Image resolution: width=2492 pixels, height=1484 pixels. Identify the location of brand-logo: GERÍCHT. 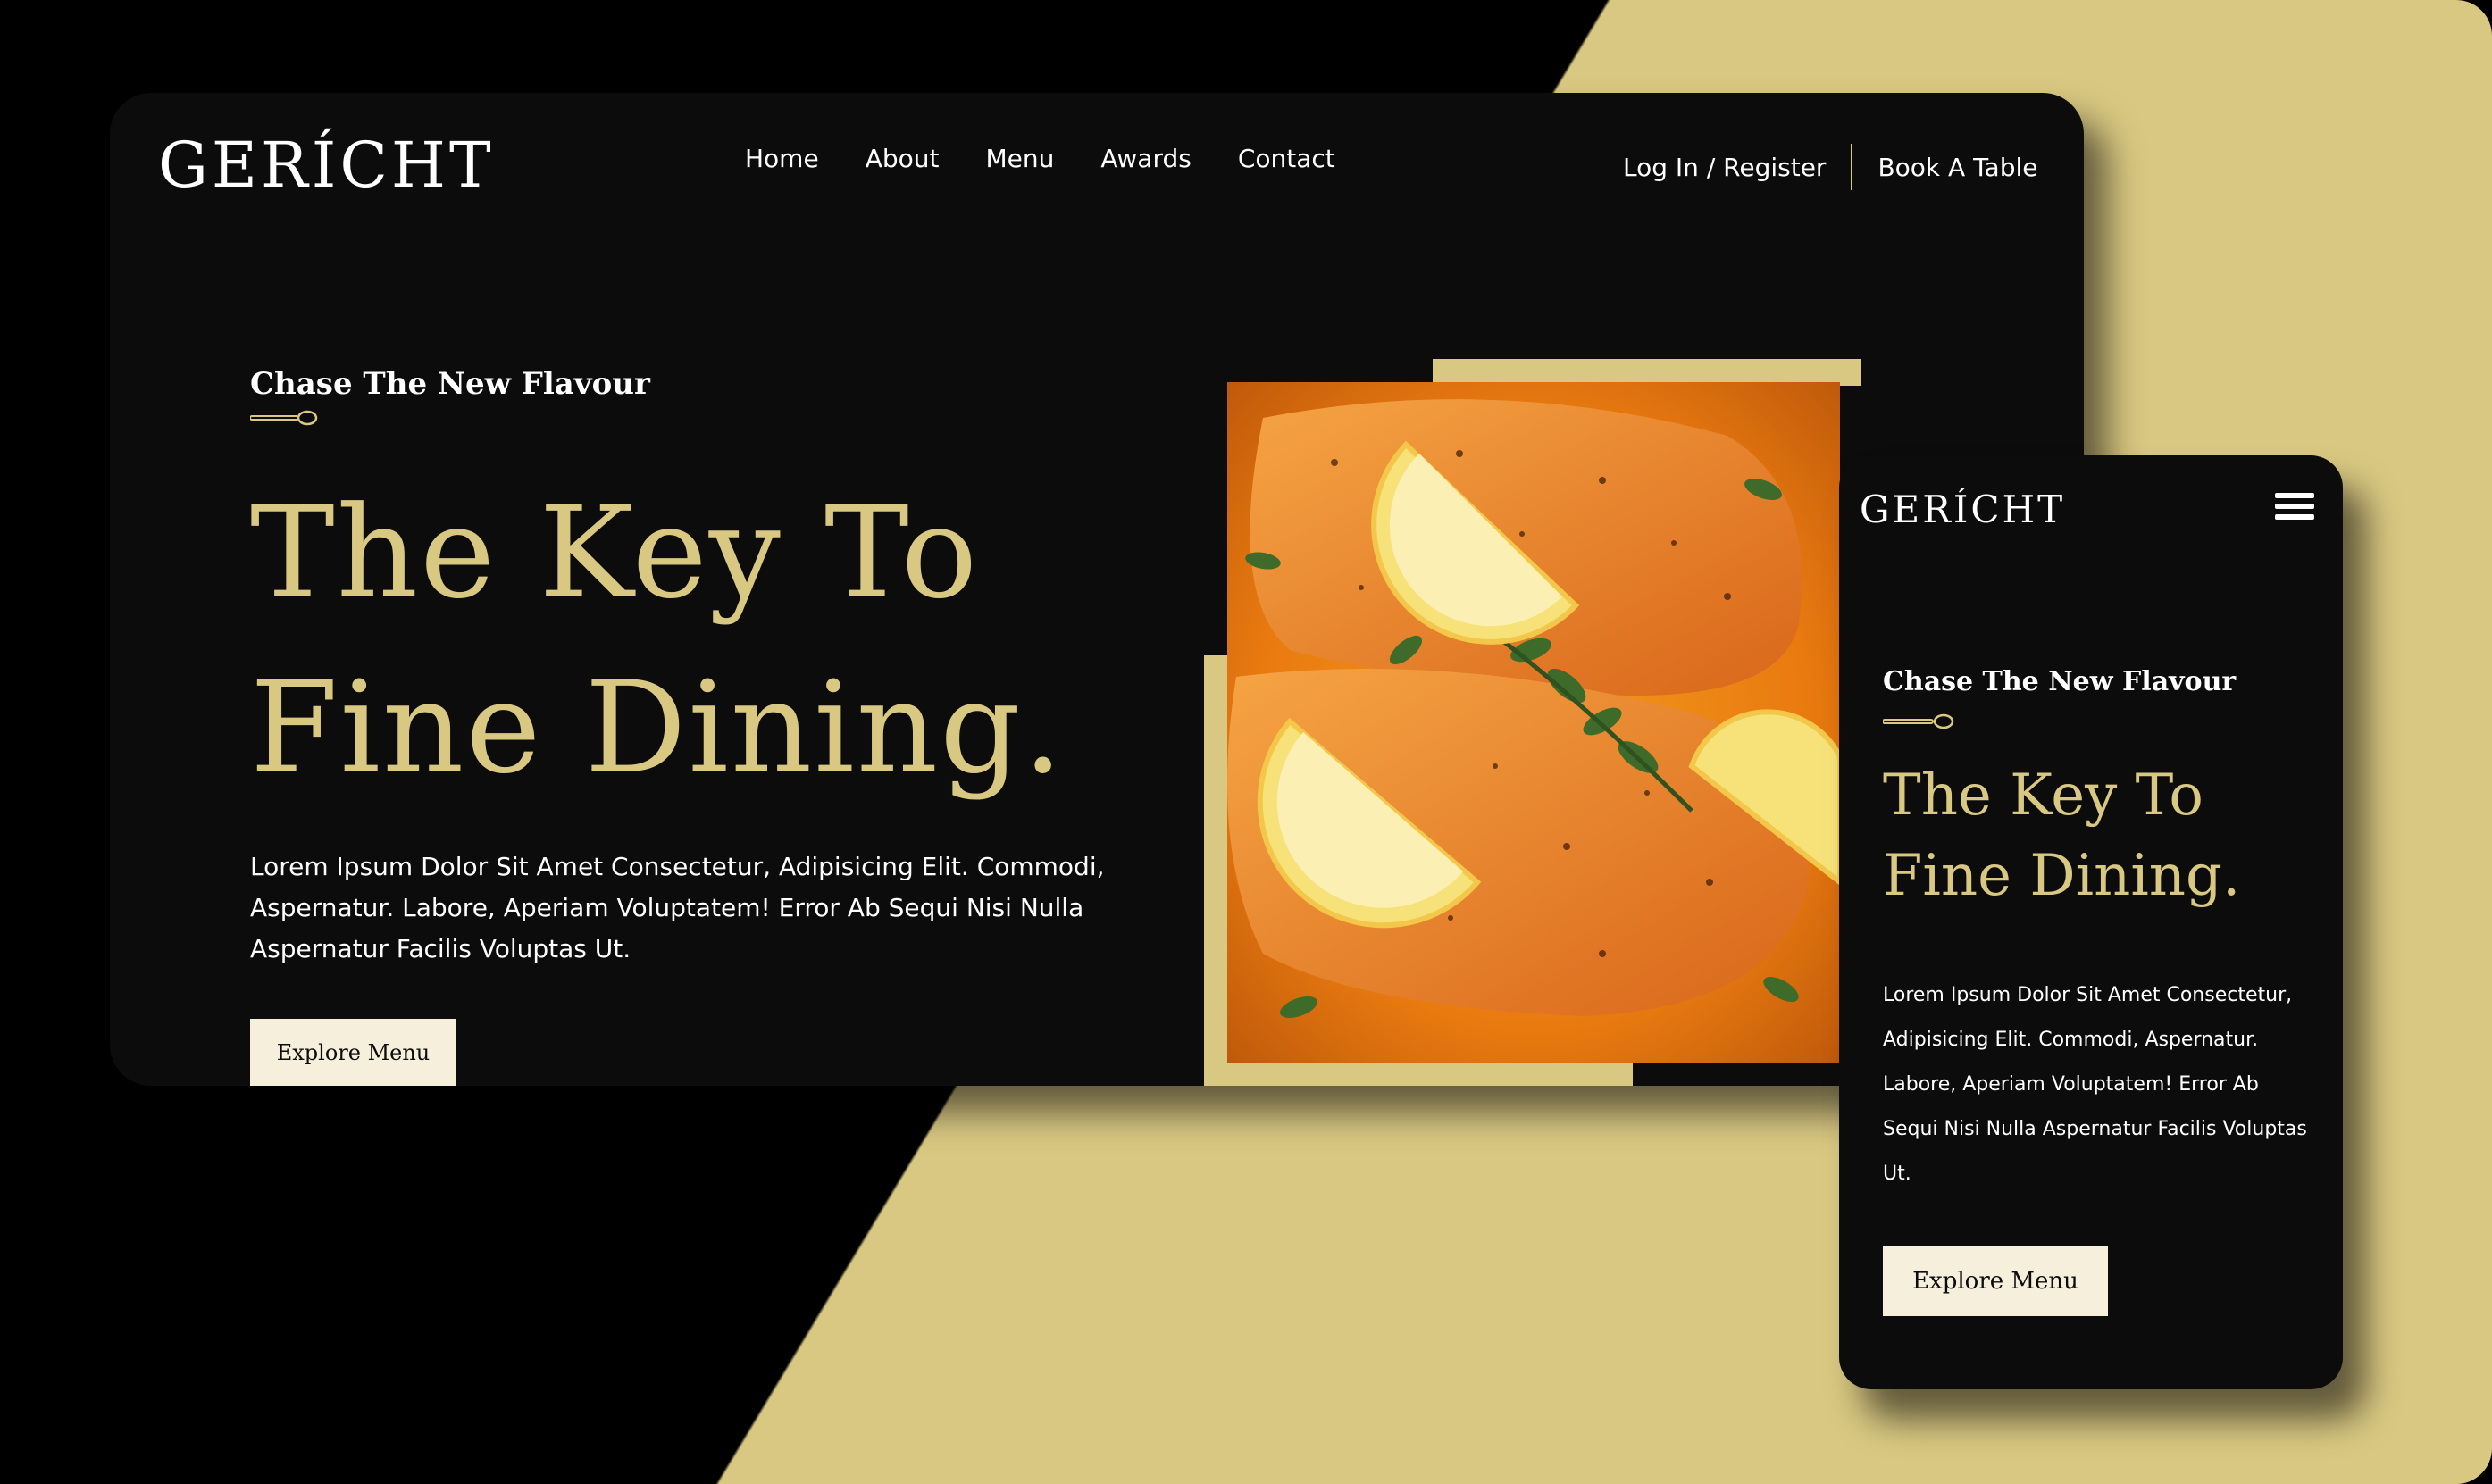
(327, 165).